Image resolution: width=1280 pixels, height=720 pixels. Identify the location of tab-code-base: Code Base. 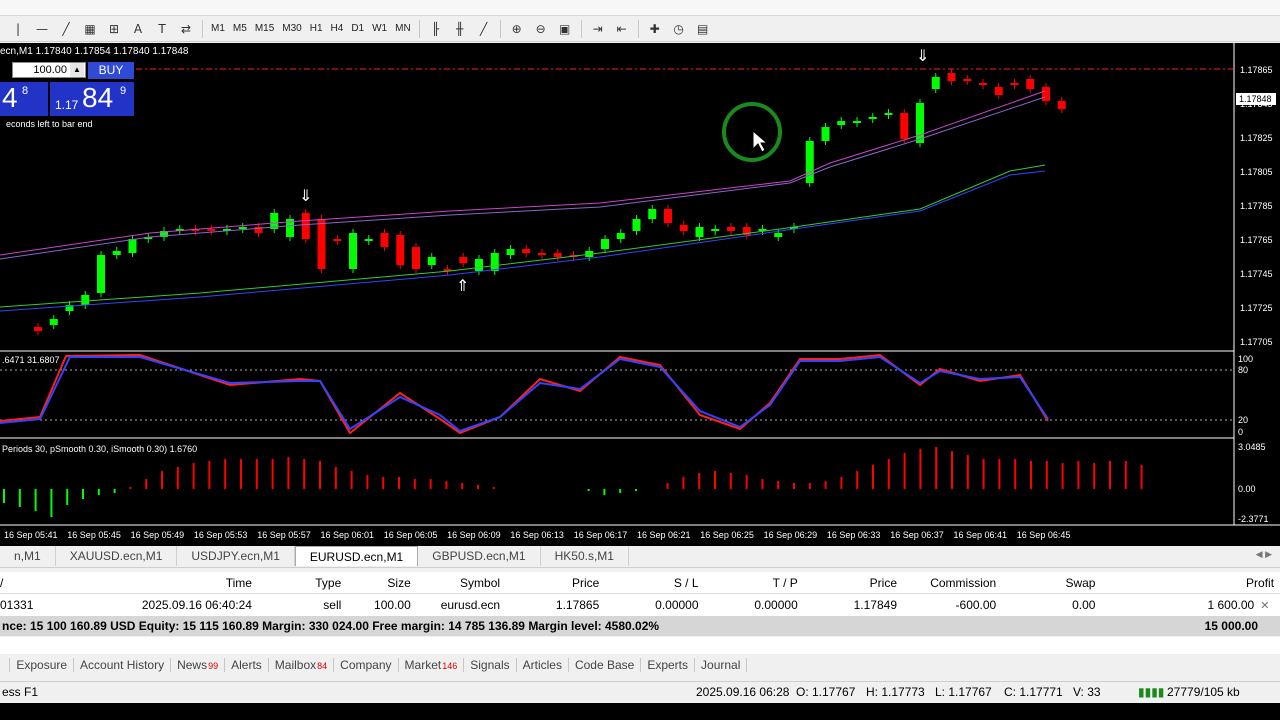
(605, 665).